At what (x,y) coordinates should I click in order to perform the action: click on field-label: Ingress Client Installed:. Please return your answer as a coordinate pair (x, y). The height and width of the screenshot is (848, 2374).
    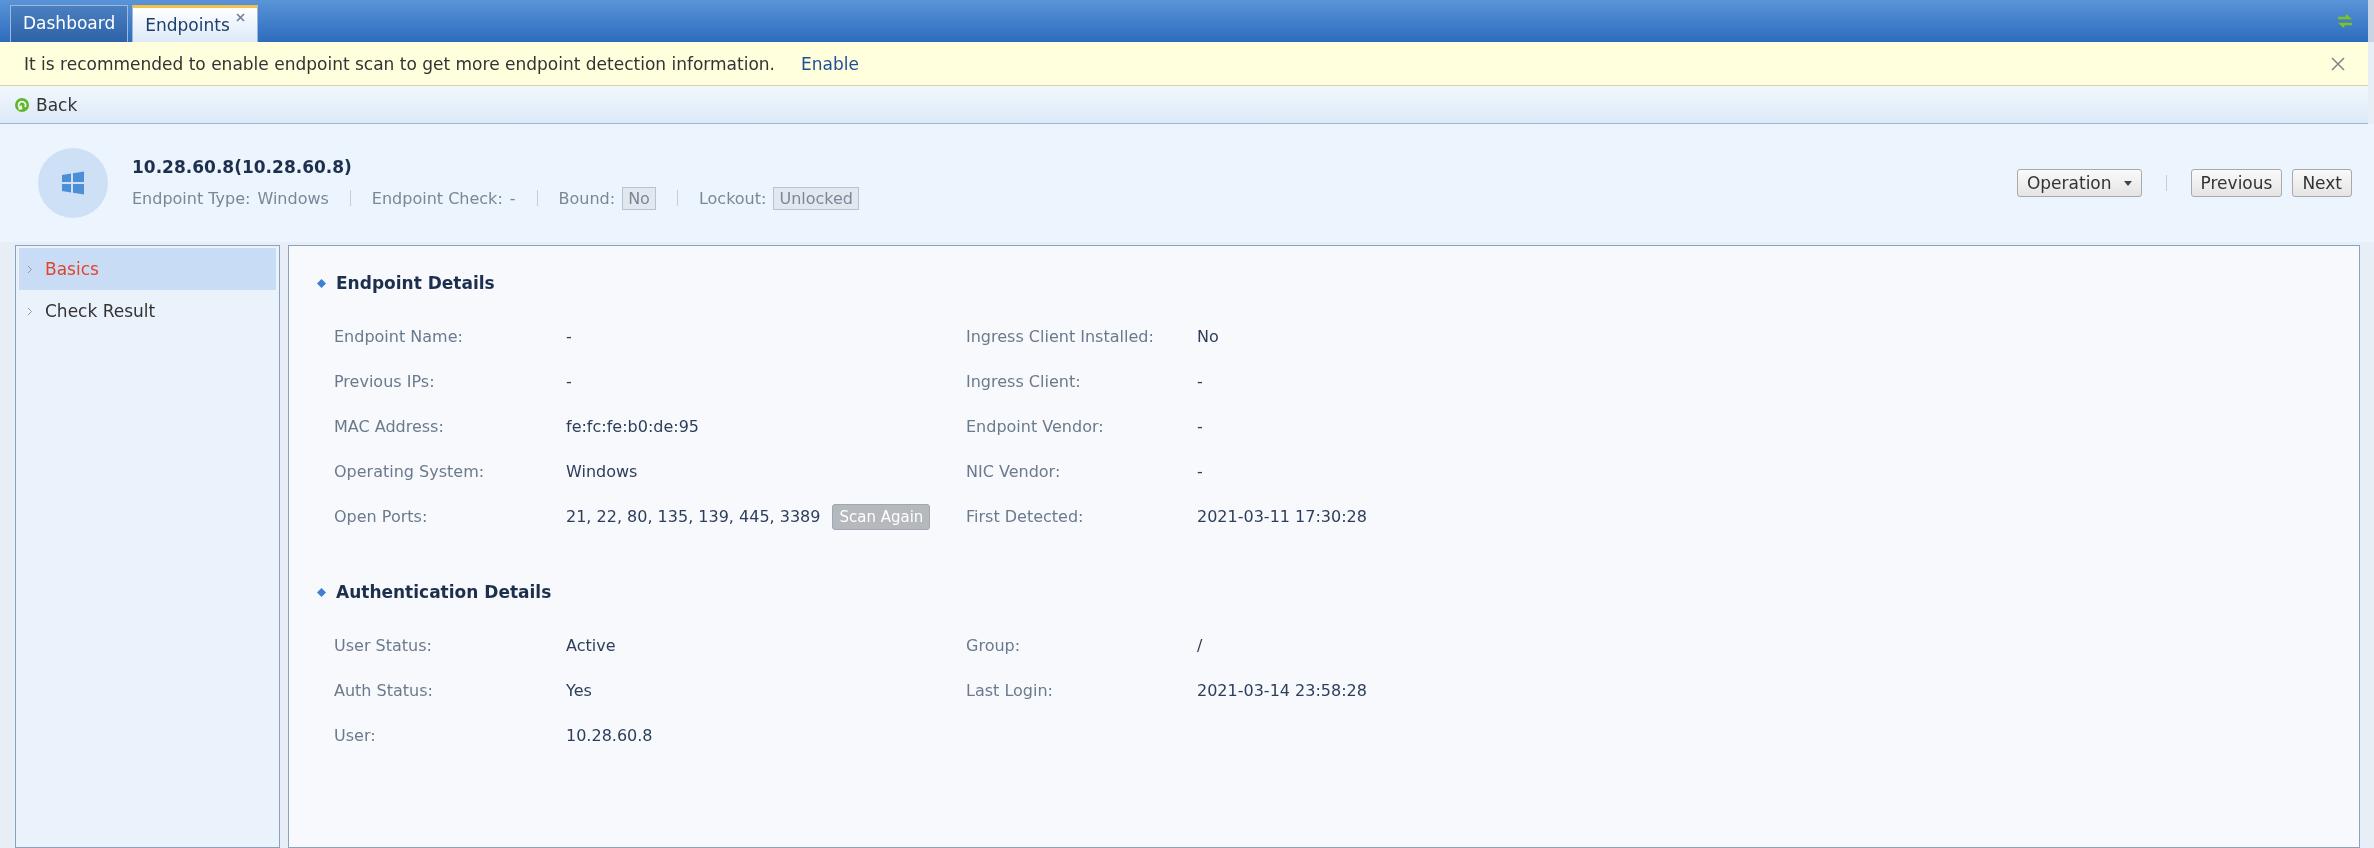
    Looking at the image, I should click on (1060, 336).